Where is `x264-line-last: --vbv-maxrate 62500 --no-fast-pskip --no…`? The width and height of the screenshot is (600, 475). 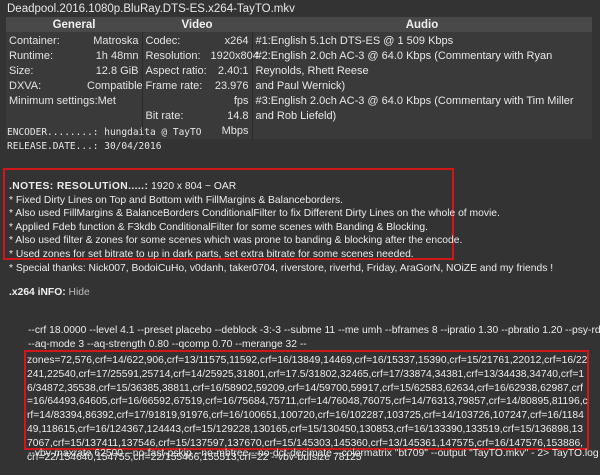 x264-line-last: --vbv-maxrate 62500 --no-fast-pskip --no… is located at coordinates (313, 453).